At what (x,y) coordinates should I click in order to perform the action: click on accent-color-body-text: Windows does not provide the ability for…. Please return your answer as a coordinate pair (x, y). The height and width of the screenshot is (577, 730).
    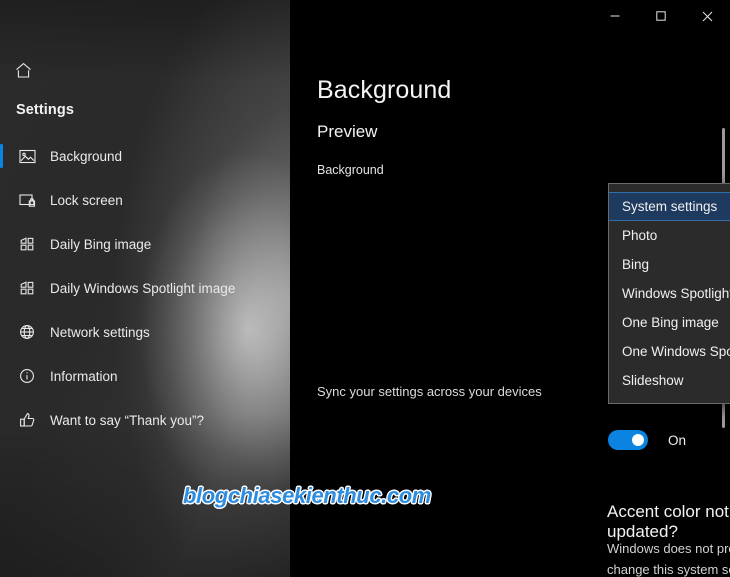
    Looking at the image, I should click on (668, 559).